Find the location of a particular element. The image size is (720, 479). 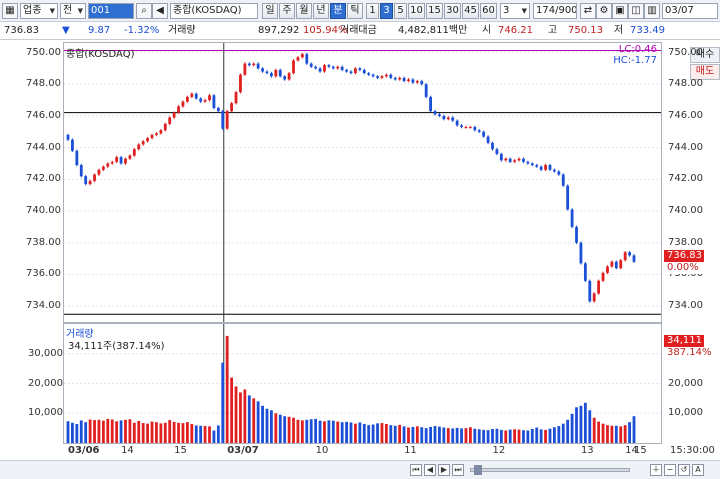

interval-5-button: 5 is located at coordinates (400, 11).